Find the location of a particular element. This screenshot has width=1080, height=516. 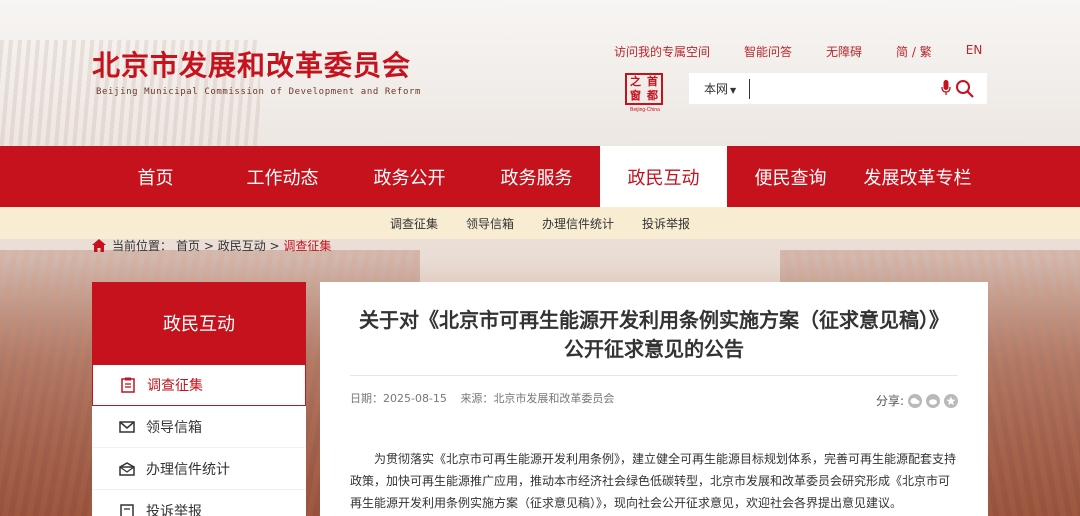

sidebar-item-complaints: 投诉举报 is located at coordinates (199, 503).